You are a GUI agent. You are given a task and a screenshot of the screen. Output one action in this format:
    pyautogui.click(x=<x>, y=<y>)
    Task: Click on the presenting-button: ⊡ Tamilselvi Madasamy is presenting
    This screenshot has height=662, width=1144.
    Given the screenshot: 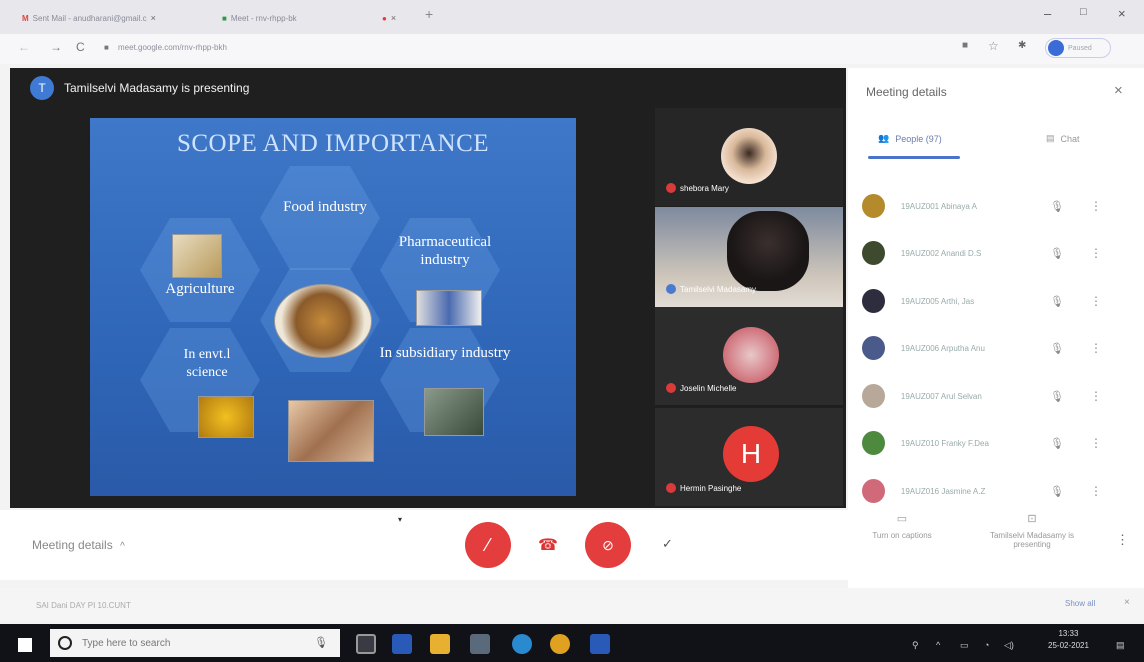 What is the action you would take?
    pyautogui.click(x=1032, y=530)
    